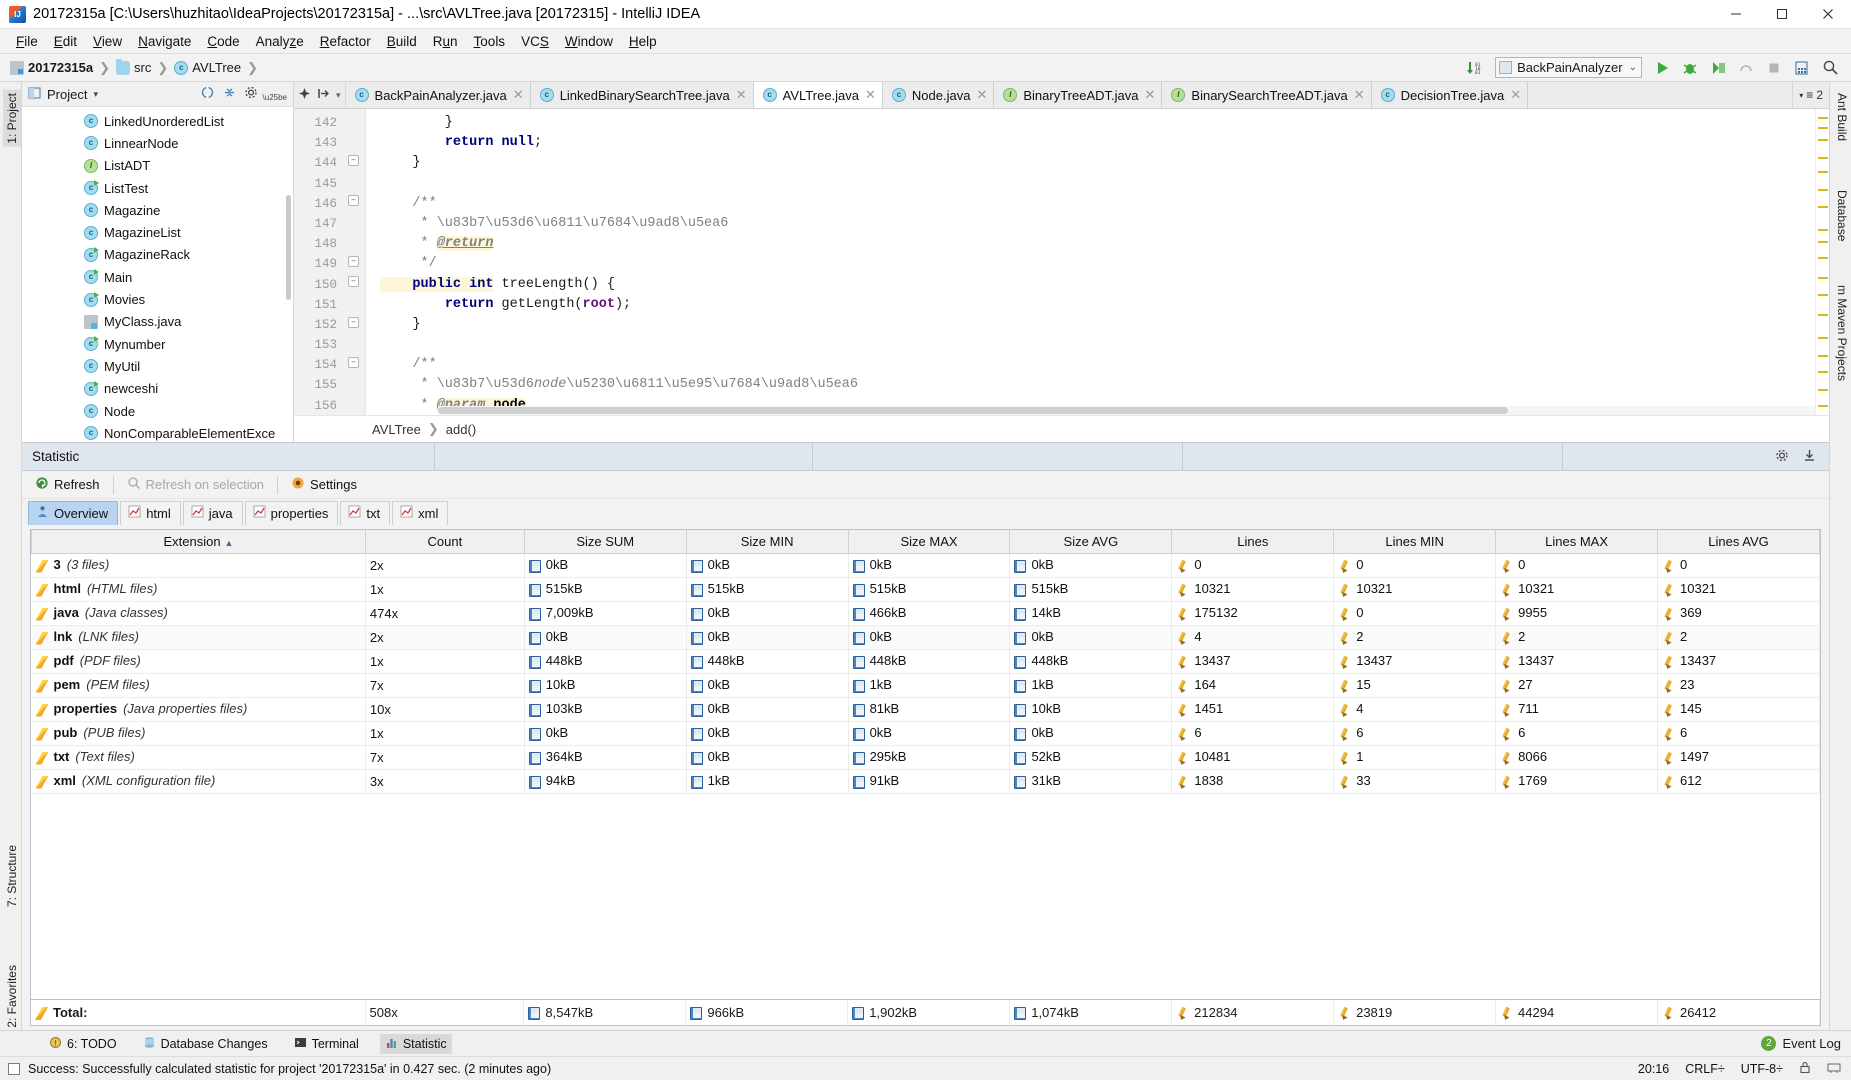  Describe the element at coordinates (1810, 95) in the screenshot. I see `editor-tab-overflow: ▾ ≡ 2` at that location.